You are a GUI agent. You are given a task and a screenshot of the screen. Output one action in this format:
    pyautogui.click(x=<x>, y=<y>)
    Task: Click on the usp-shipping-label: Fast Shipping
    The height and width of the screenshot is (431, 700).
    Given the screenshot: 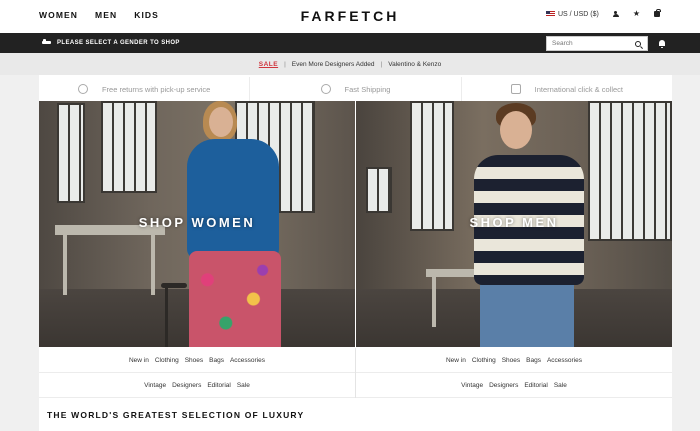 What is the action you would take?
    pyautogui.click(x=367, y=89)
    